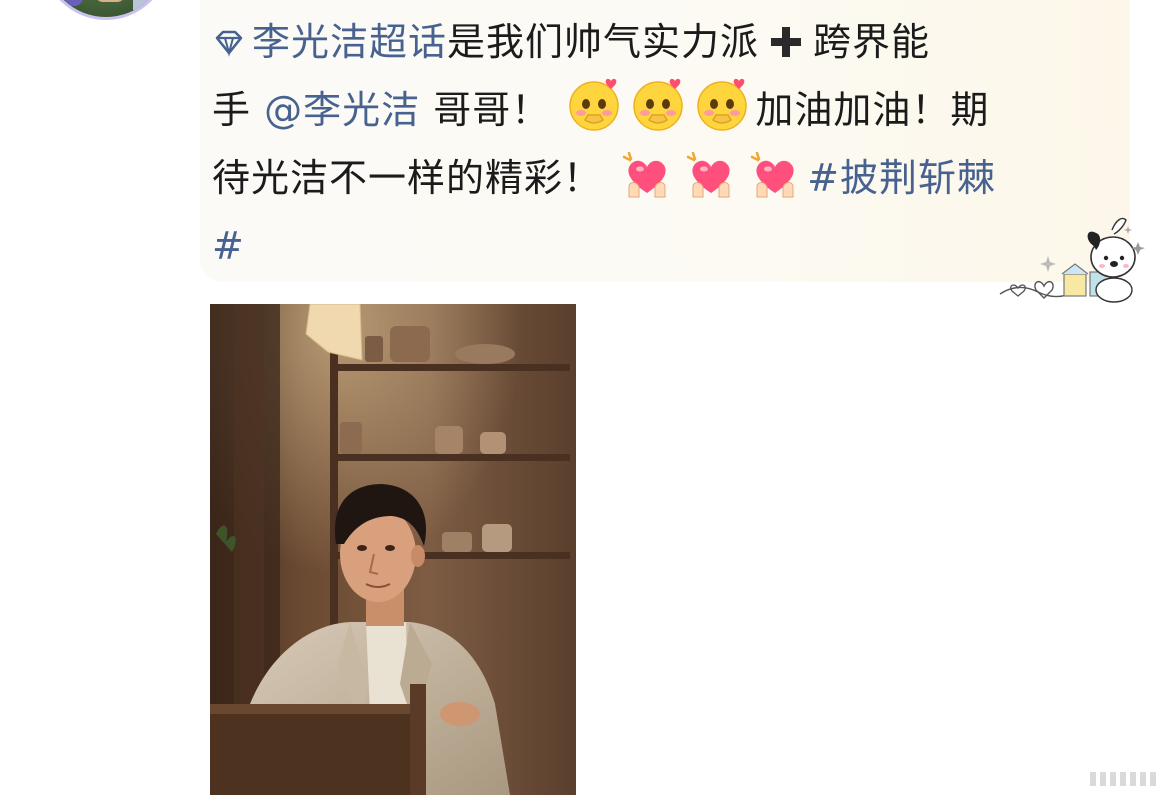 Image resolution: width=1170 pixels, height=795 pixels. I want to click on comment-text-part2: 跨界能, so click(872, 42).